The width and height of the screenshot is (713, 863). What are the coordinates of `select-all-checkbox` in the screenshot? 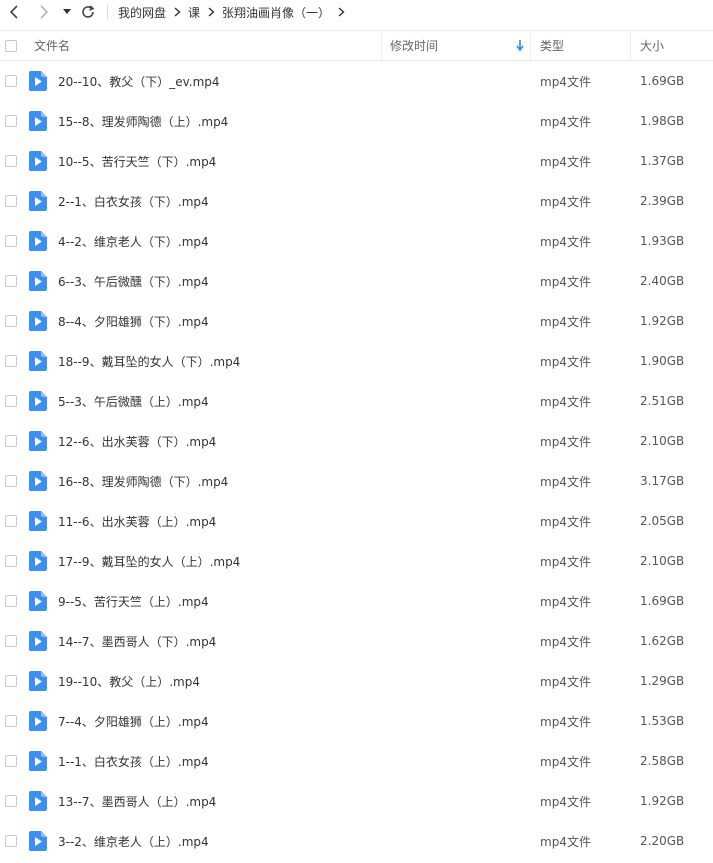 It's located at (11, 46).